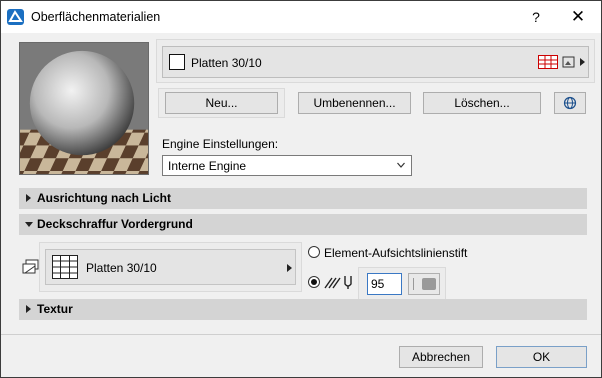 This screenshot has height=378, width=602. Describe the element at coordinates (338, 282) in the screenshot. I see `hatch-pen-icon` at that location.